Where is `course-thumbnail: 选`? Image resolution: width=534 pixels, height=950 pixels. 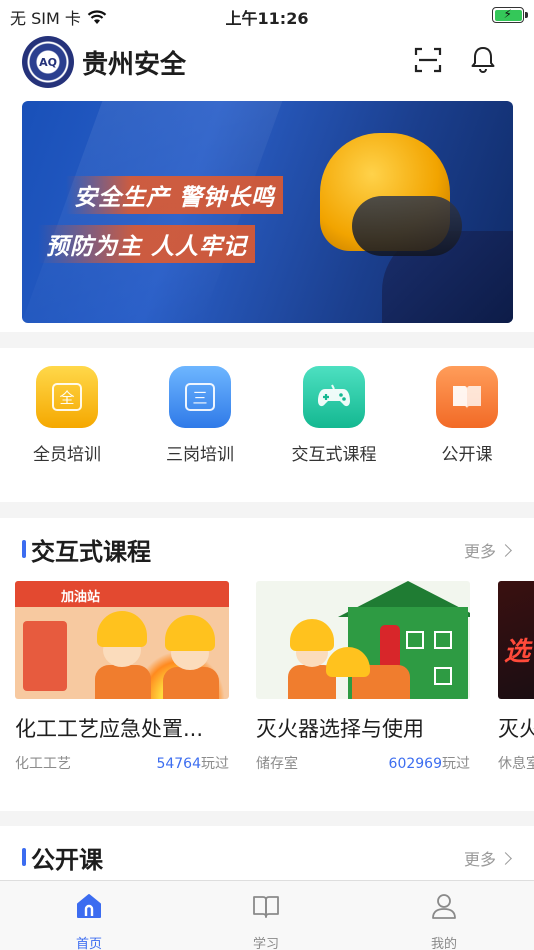
course-thumbnail: 选 is located at coordinates (516, 640).